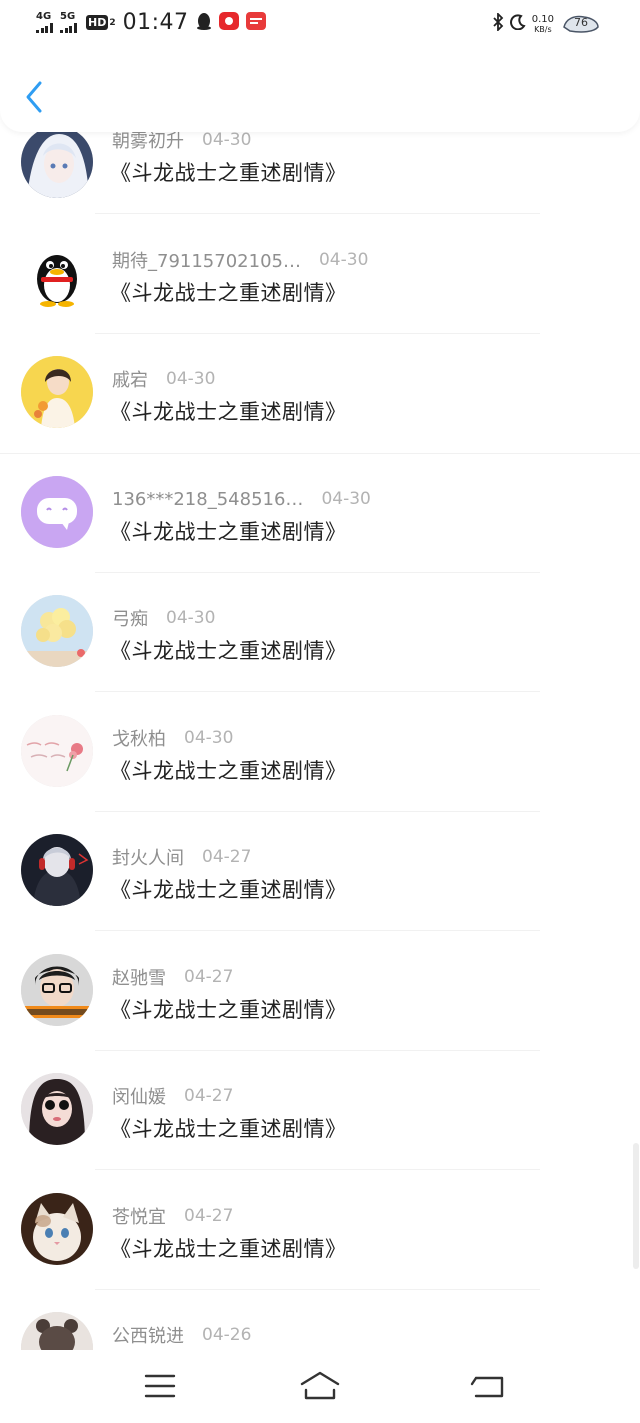  Describe the element at coordinates (498, 23) in the screenshot. I see `bluetooth-icon` at that location.